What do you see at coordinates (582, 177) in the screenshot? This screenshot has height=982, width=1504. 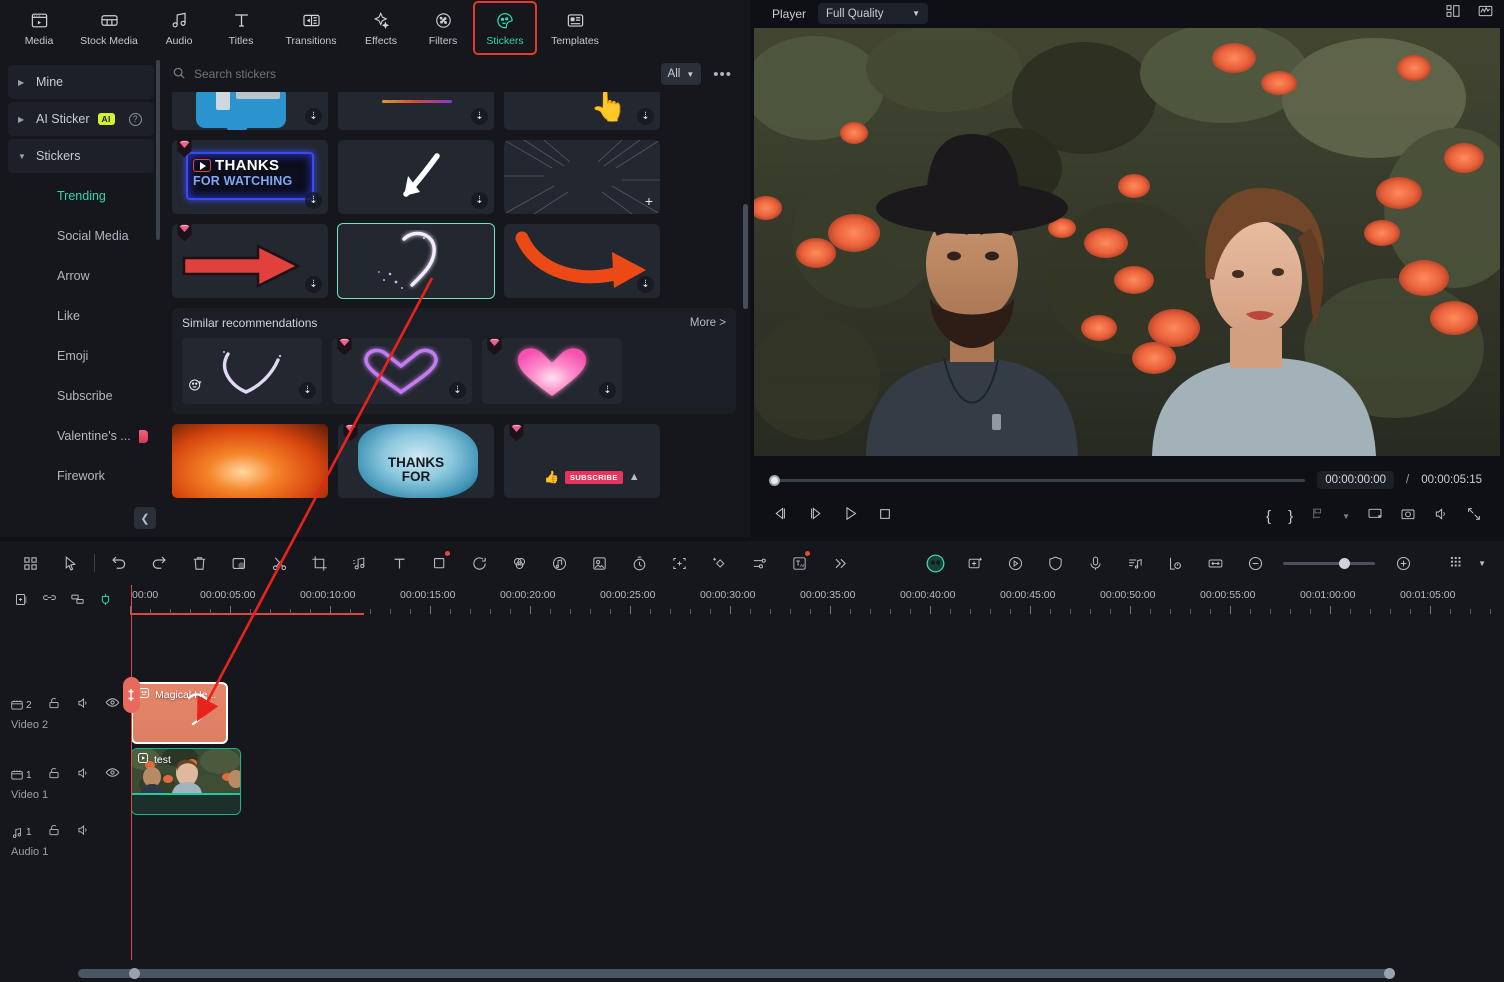 I see `sticker-cell-speed-lines: +` at bounding box center [582, 177].